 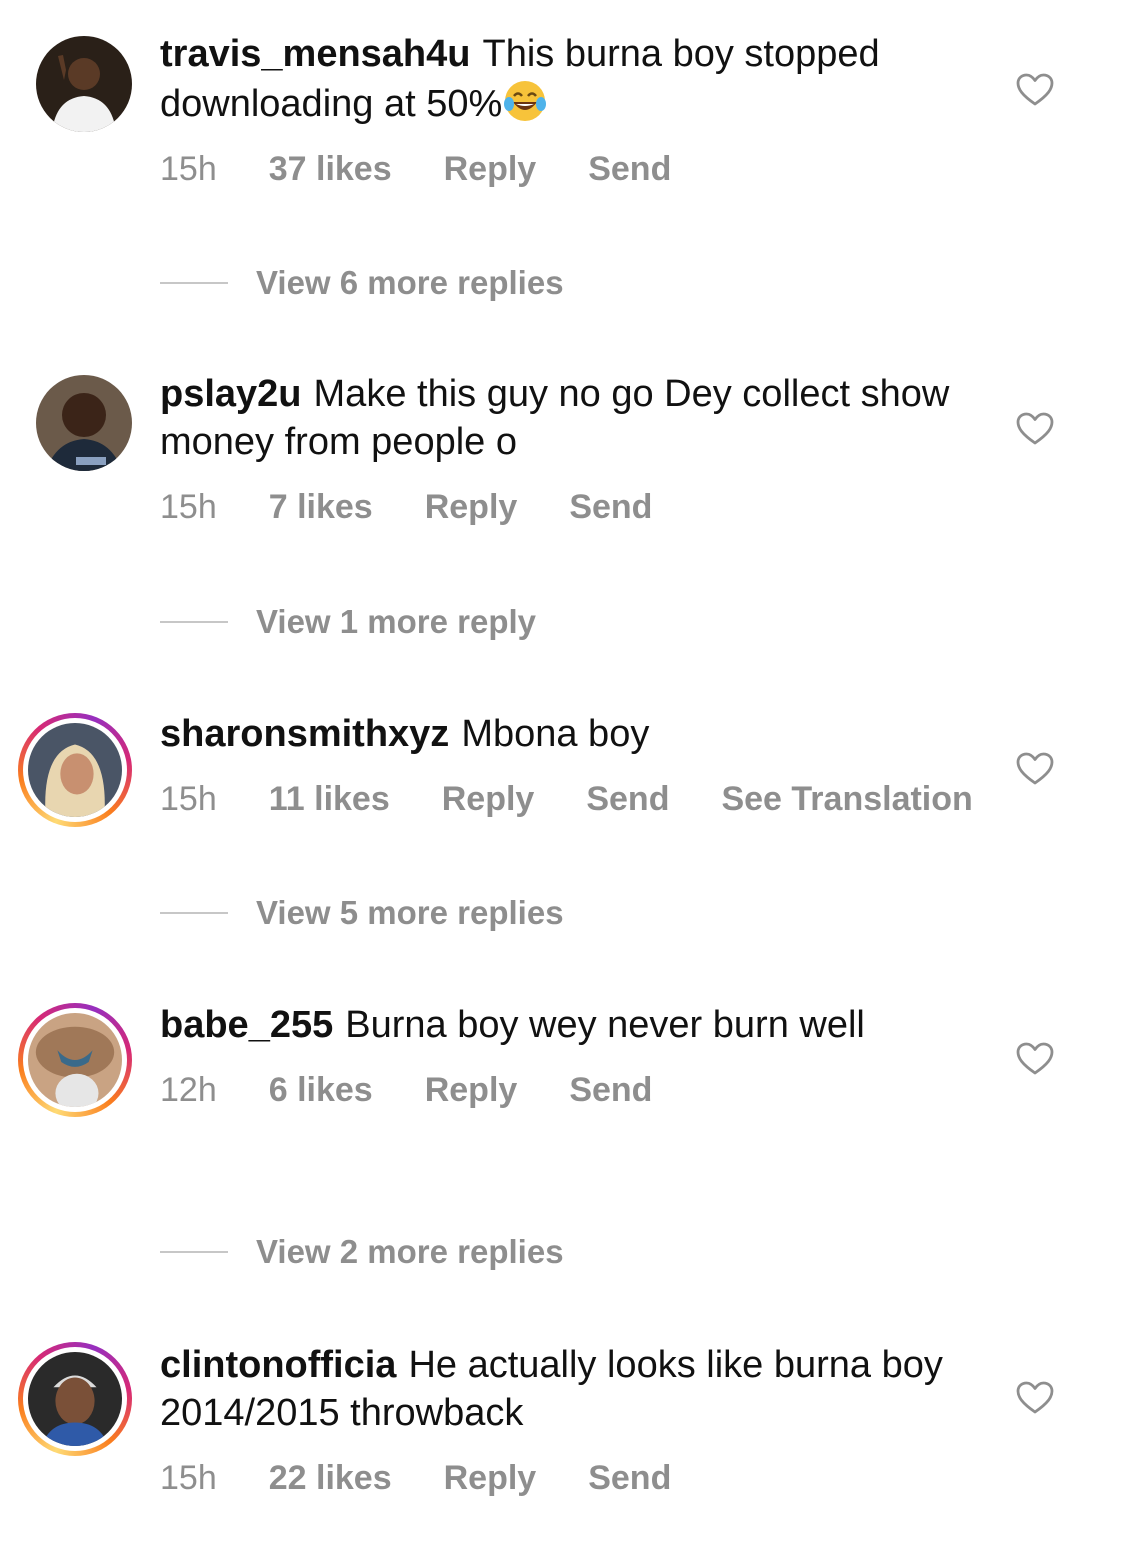 What do you see at coordinates (525, 101) in the screenshot?
I see `laughing-tears-emoji-icon` at bounding box center [525, 101].